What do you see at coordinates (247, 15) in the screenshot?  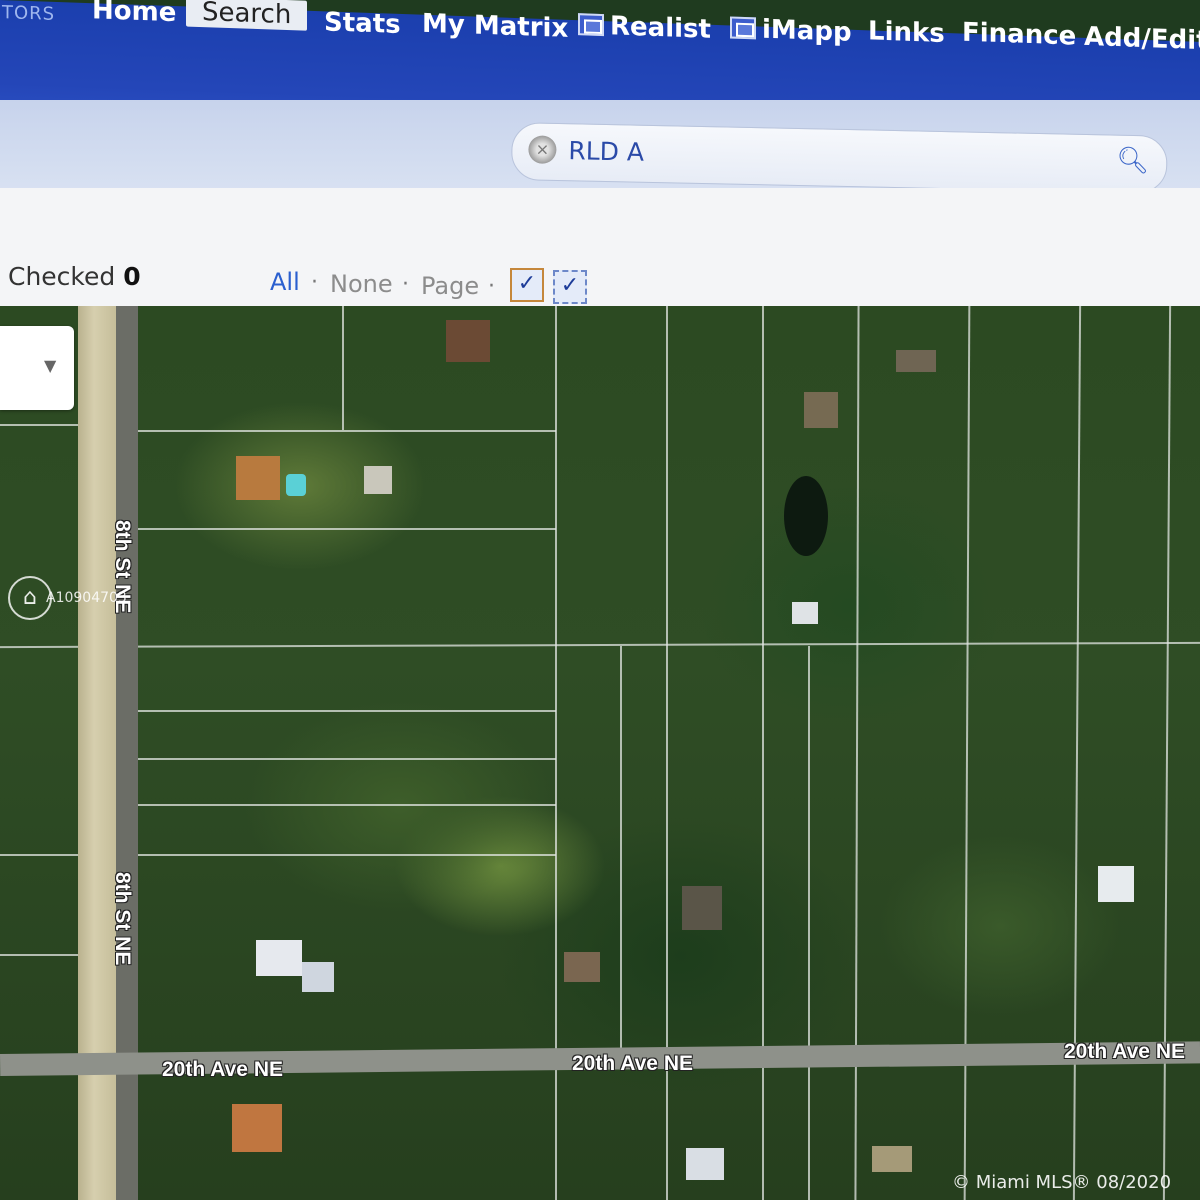 I see `nav-search: Search` at bounding box center [247, 15].